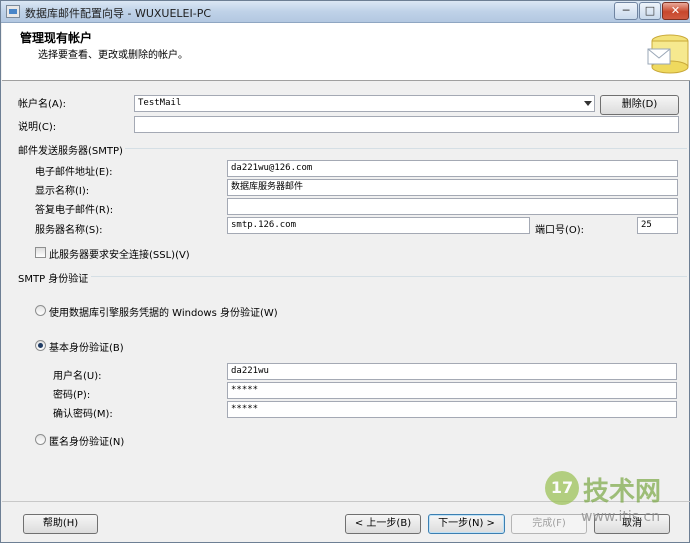 The height and width of the screenshot is (543, 690). What do you see at coordinates (40, 439) in the screenshot?
I see `anonymous-auth-radio` at bounding box center [40, 439].